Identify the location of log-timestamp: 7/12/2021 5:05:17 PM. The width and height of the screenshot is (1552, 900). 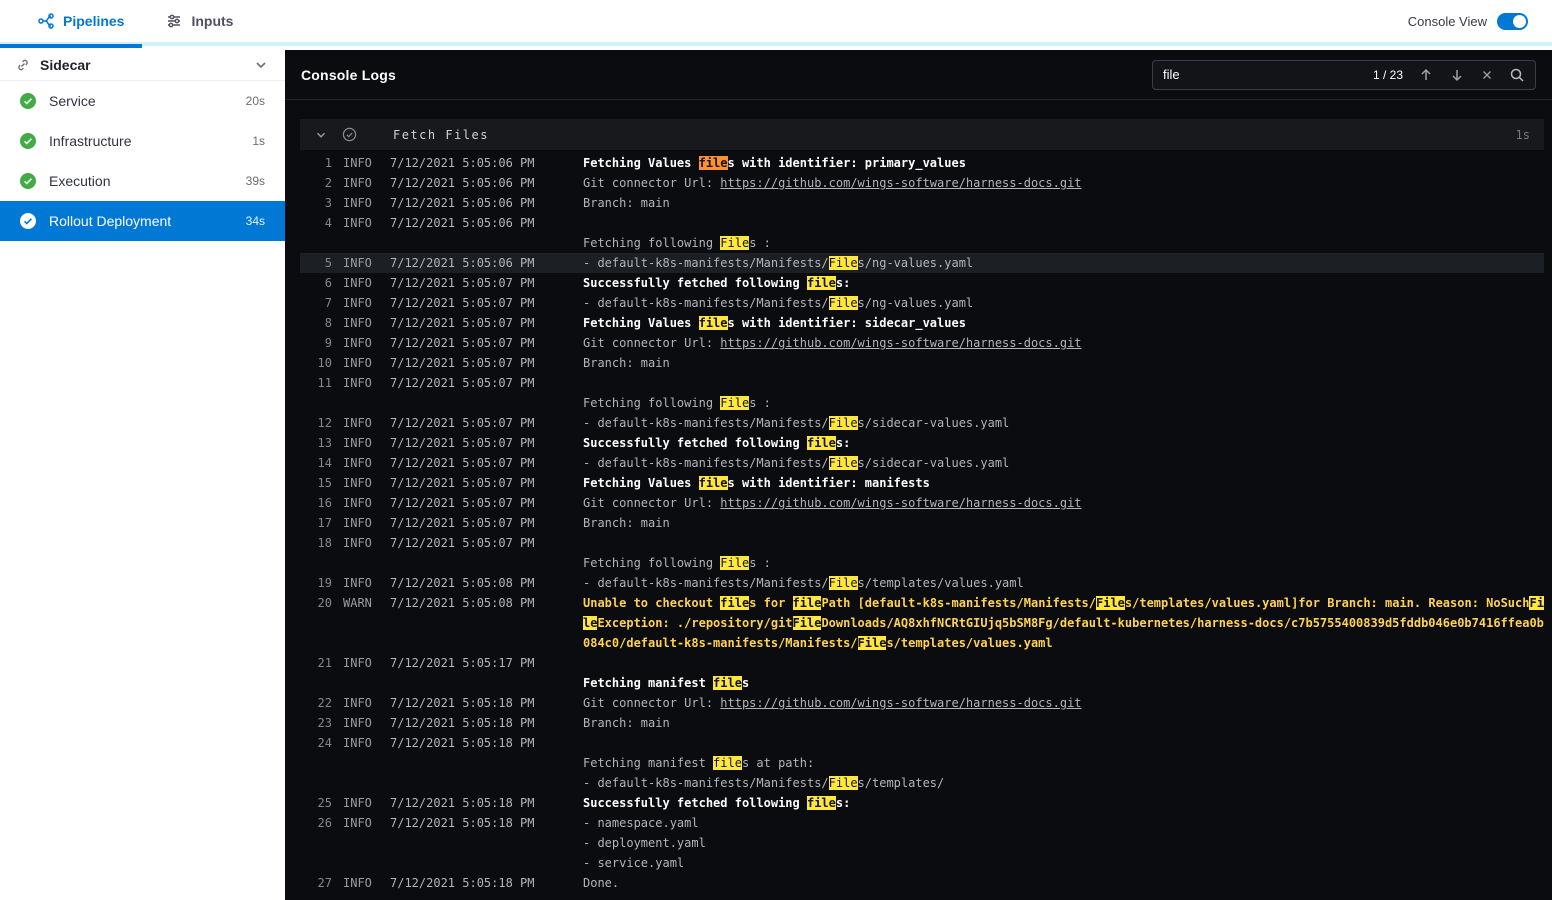
(462, 663).